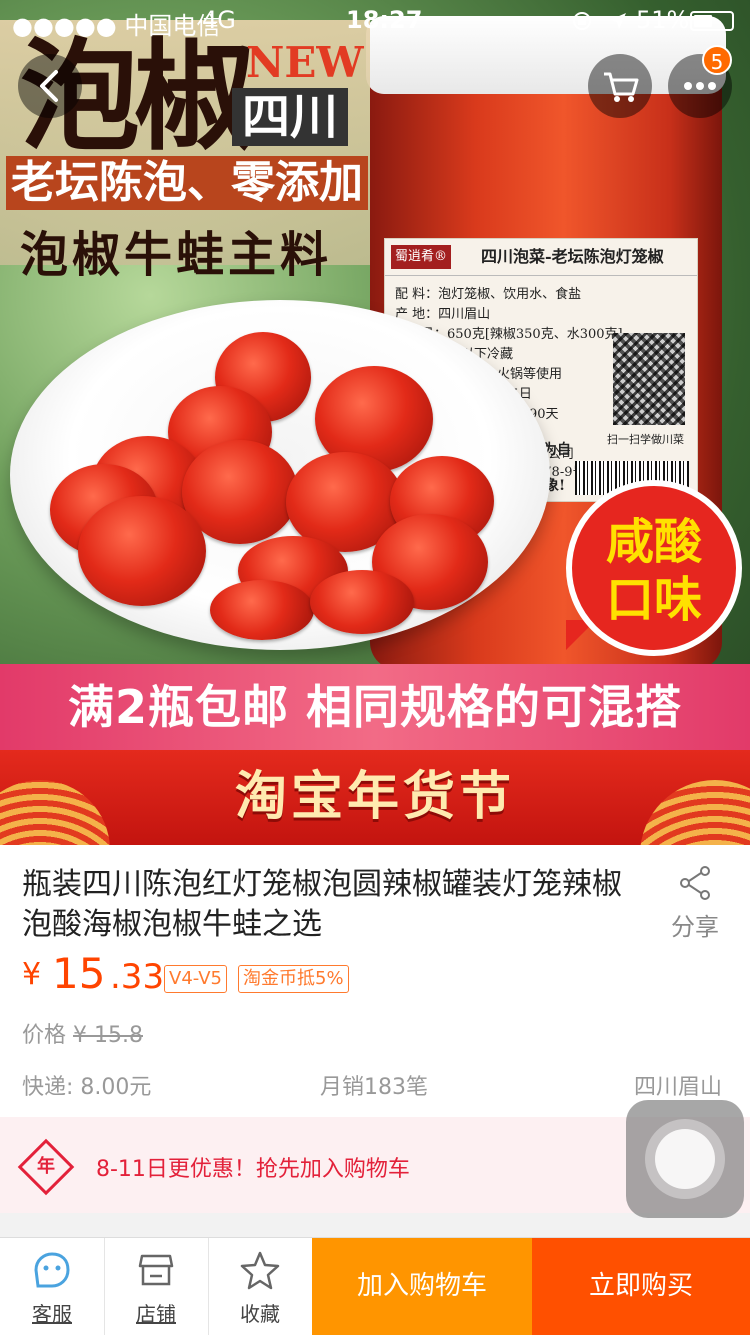 This screenshot has width=750, height=1335. Describe the element at coordinates (695, 927) in the screenshot. I see `share-label: 分享` at that location.